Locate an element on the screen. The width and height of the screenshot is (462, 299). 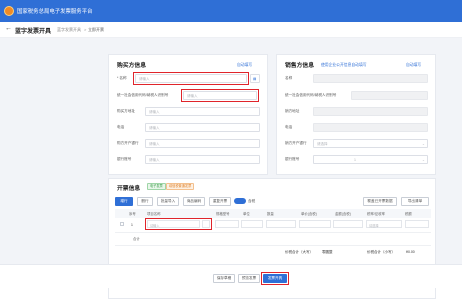
page-title: 蓝字发票开具 is located at coordinates (33, 32).